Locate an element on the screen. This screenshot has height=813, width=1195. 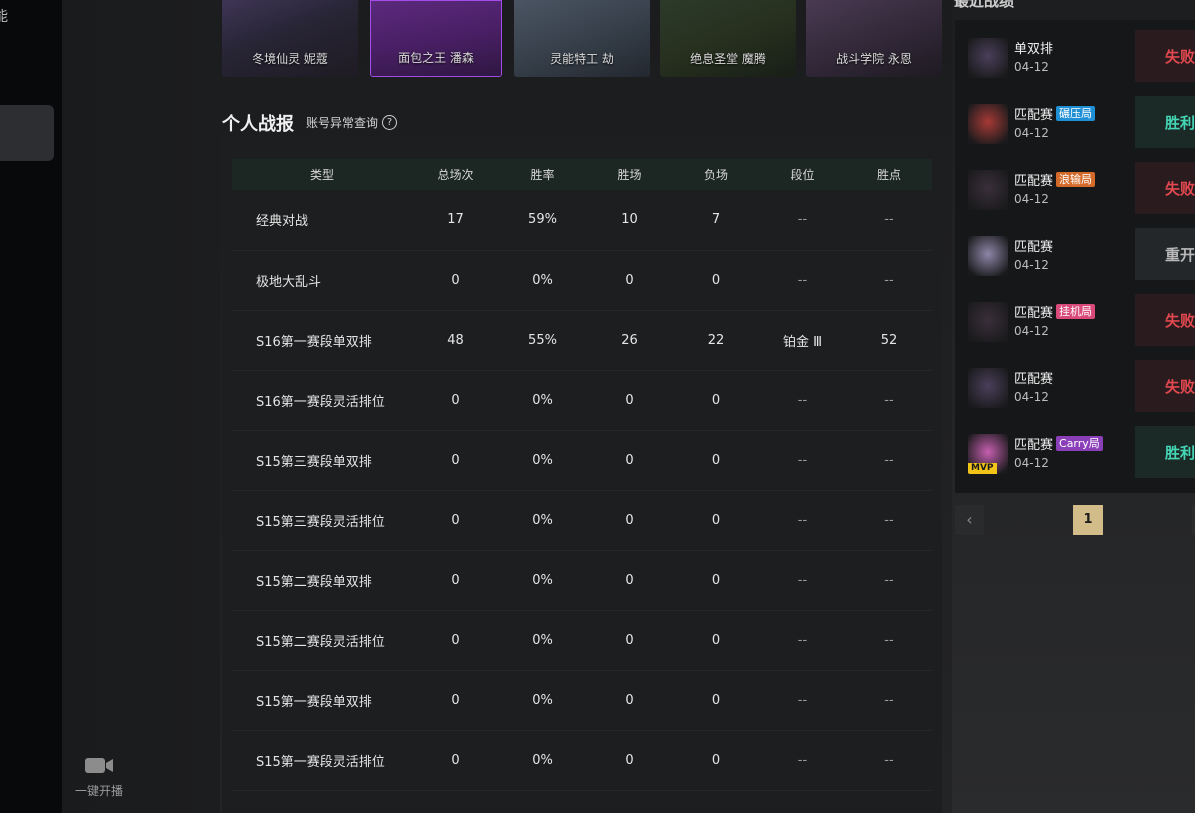
skin-card: 灵能特工 劫 is located at coordinates (582, 38).